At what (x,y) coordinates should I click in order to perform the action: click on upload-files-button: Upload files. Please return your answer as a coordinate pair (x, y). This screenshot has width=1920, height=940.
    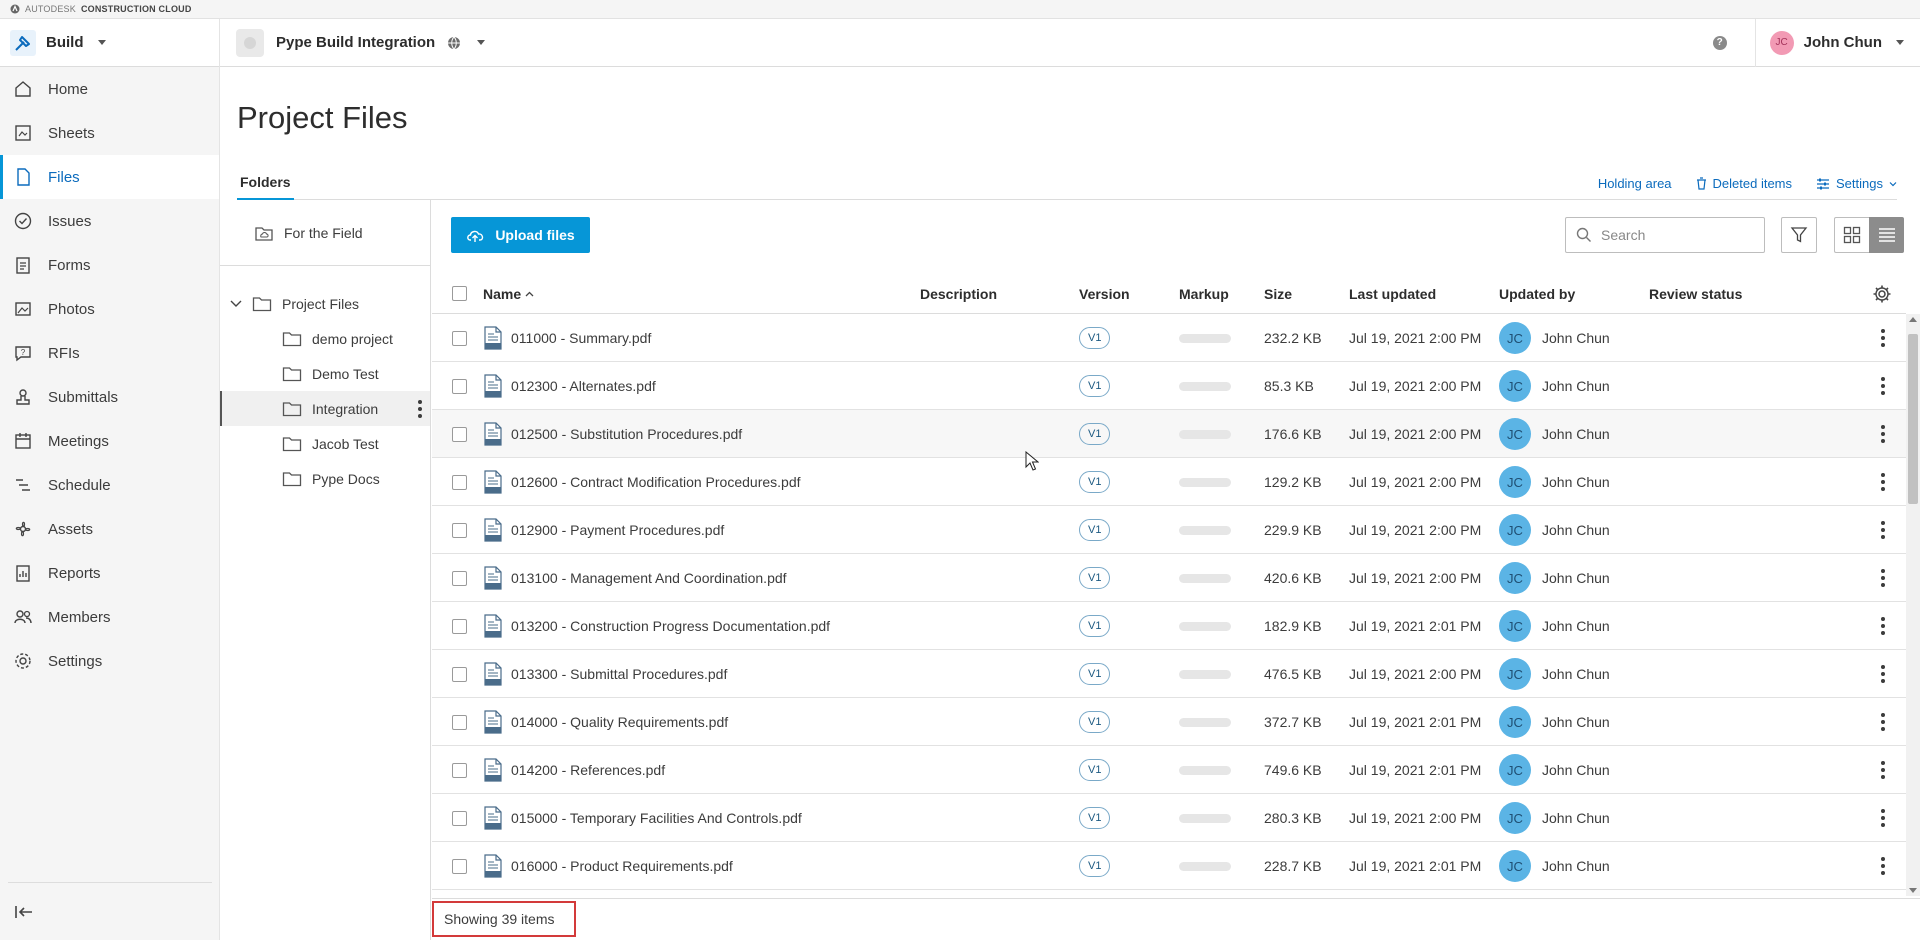
    Looking at the image, I should click on (520, 235).